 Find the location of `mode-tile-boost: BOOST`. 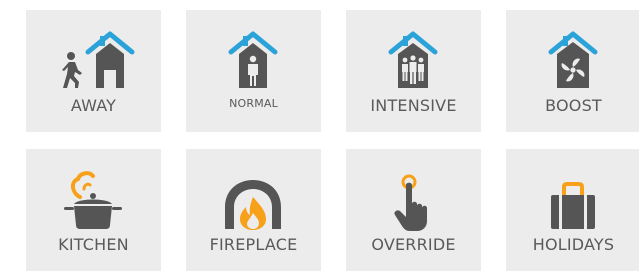

mode-tile-boost: BOOST is located at coordinates (572, 71).